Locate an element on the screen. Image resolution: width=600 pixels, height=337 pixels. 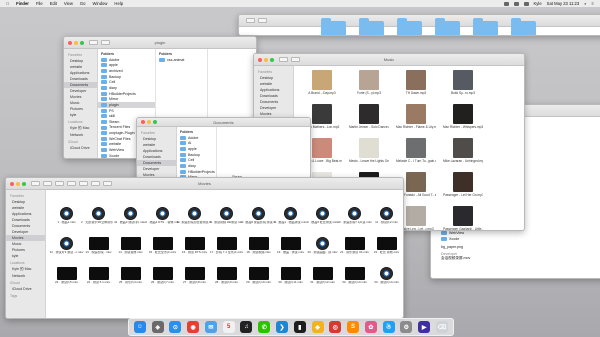
wifi-icon is located at coordinates (516, 3).